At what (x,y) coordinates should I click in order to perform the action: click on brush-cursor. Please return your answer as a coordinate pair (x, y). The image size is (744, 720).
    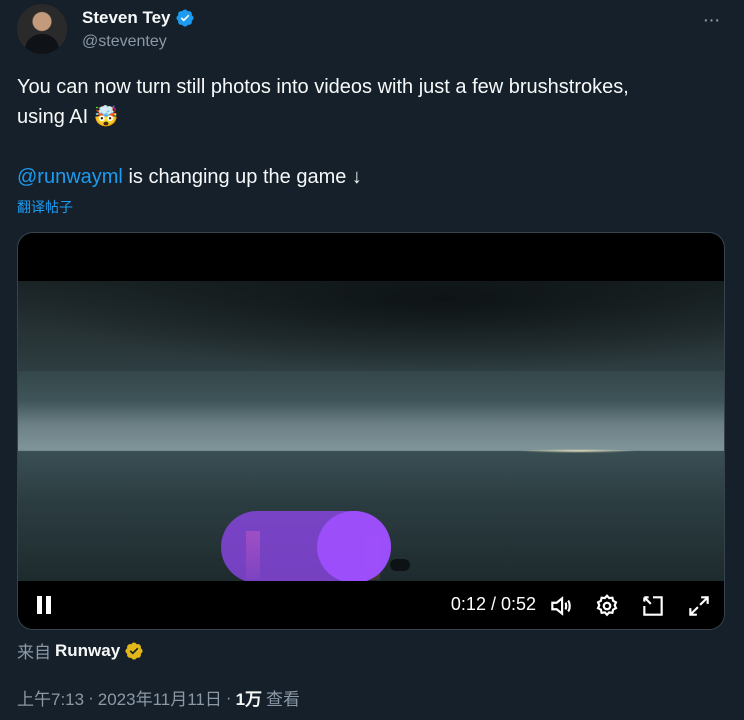
    Looking at the image, I should click on (354, 547).